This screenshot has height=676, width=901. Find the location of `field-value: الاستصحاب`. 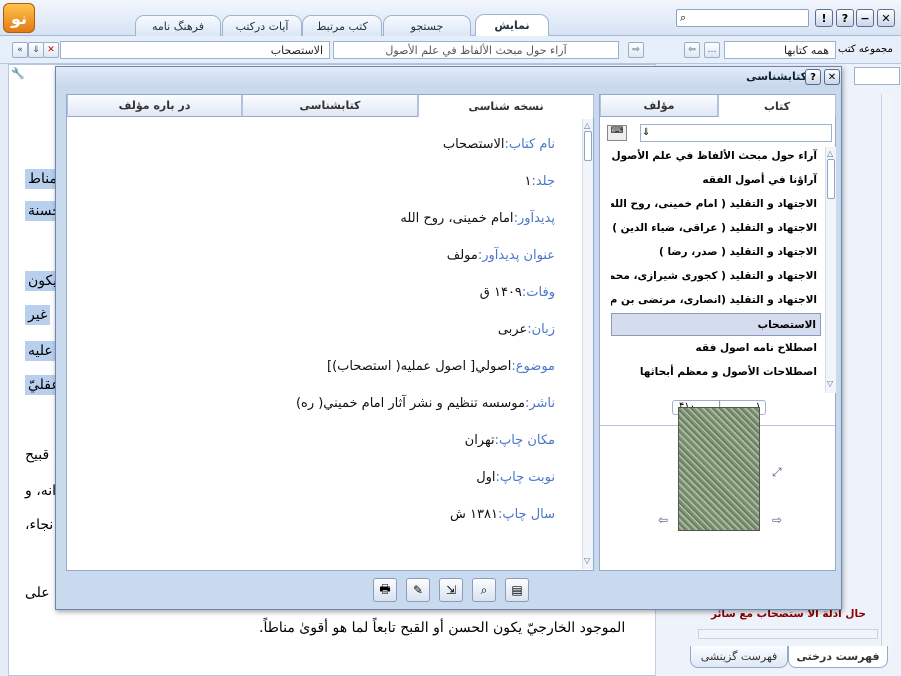

field-value: الاستصحاب is located at coordinates (473, 144).